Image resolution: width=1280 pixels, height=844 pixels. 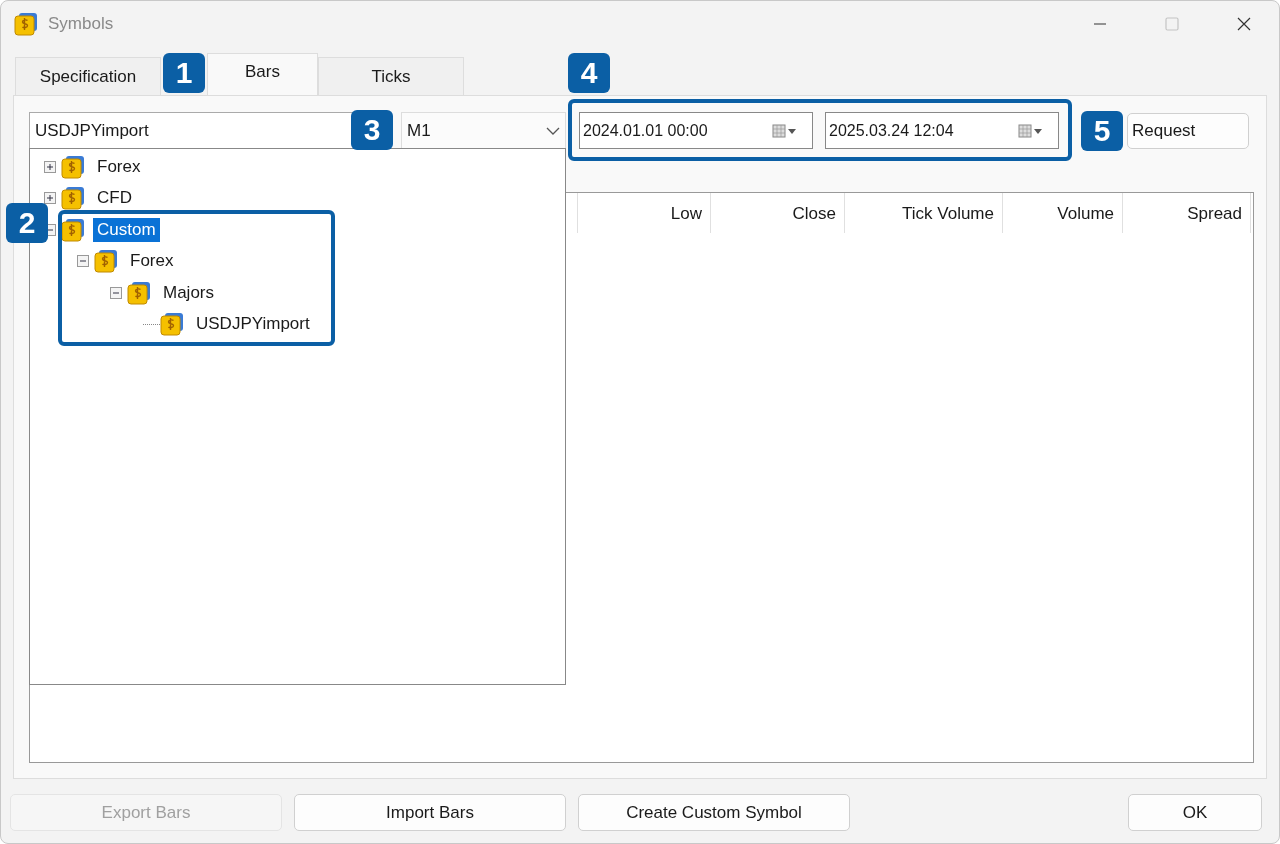 What do you see at coordinates (1244, 24) in the screenshot?
I see `close-icon` at bounding box center [1244, 24].